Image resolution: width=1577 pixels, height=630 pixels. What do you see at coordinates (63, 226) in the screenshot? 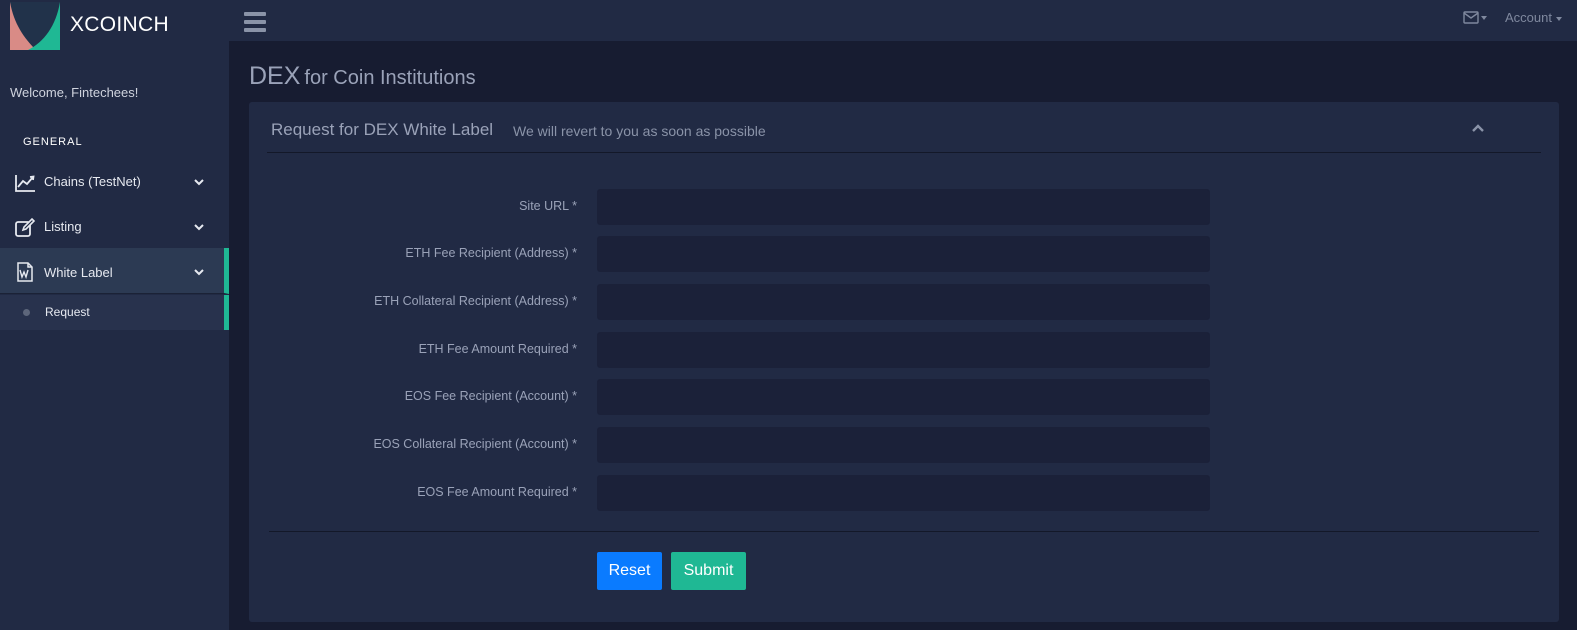
I see `sidebar-item-label: Listing` at bounding box center [63, 226].